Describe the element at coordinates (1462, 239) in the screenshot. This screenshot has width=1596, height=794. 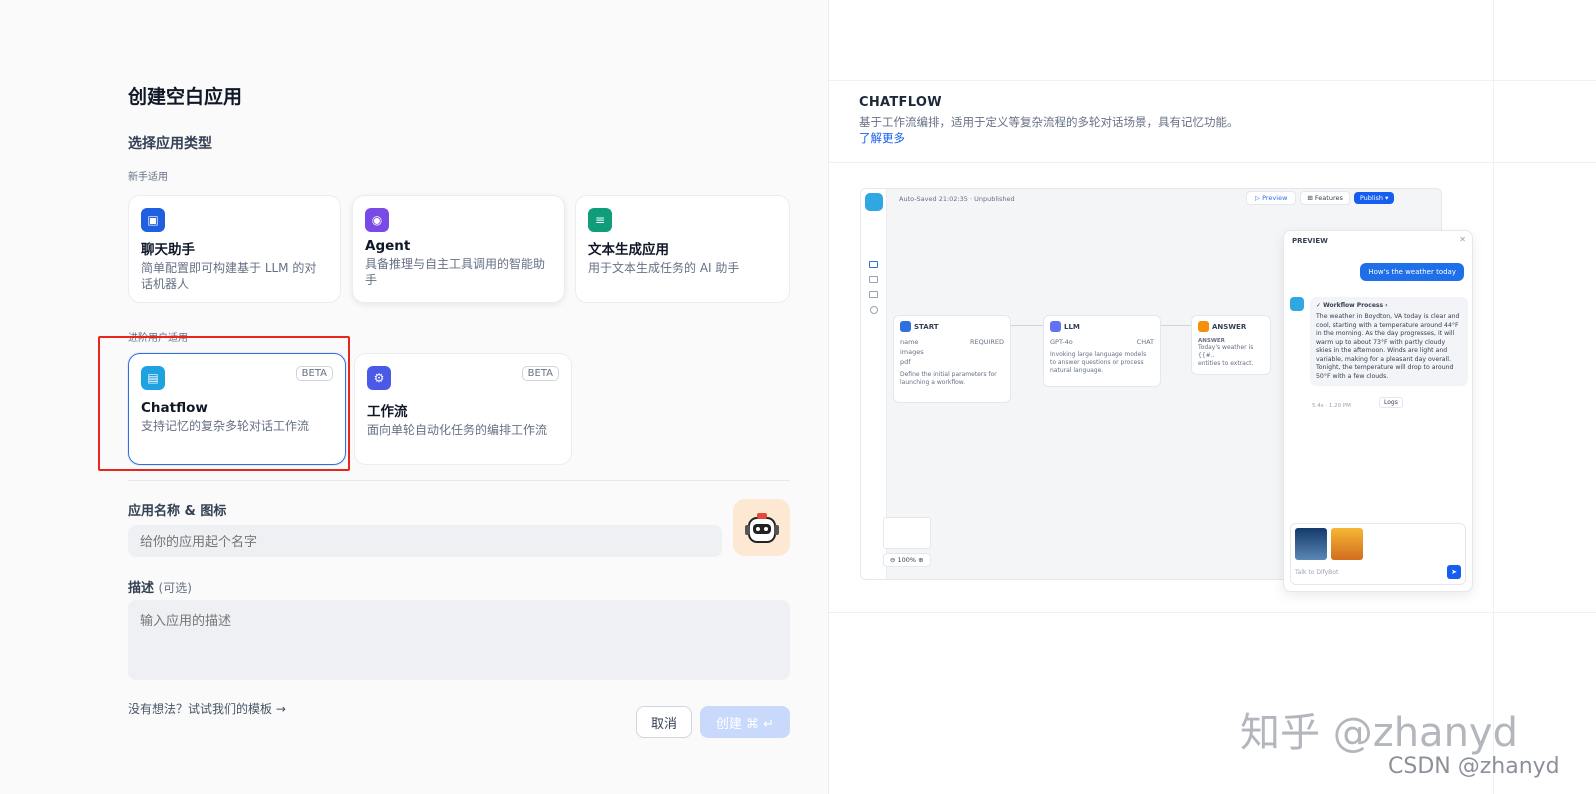
I see `close-icon: ✕` at that location.